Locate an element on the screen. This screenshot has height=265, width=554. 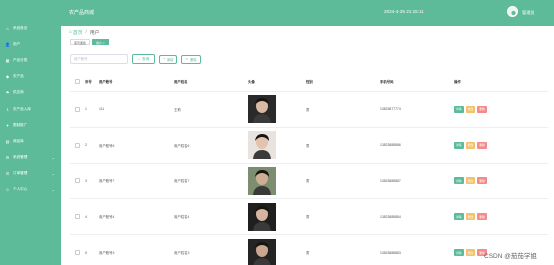
add-button-label: 新增 is located at coordinates (170, 59).